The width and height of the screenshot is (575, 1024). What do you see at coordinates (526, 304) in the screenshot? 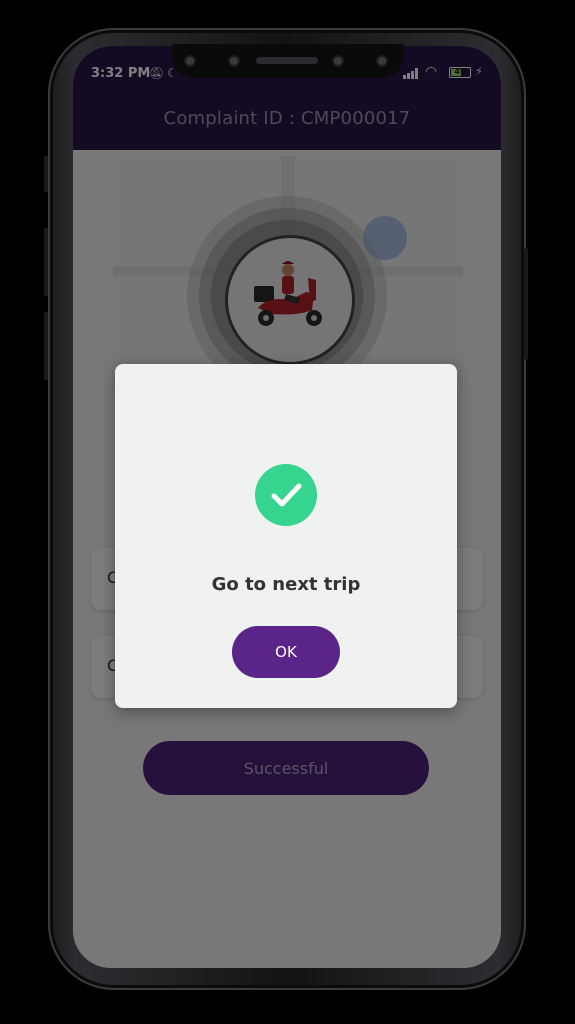
I see `power-button` at bounding box center [526, 304].